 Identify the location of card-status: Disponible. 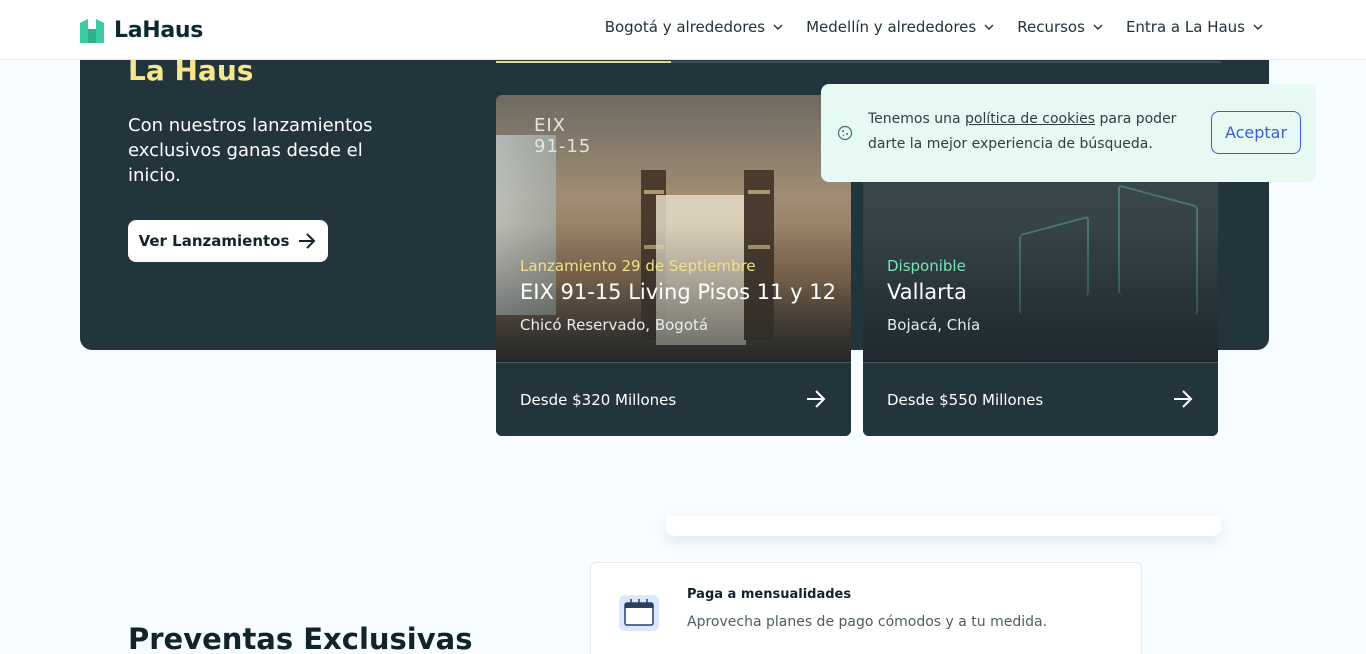
(926, 266).